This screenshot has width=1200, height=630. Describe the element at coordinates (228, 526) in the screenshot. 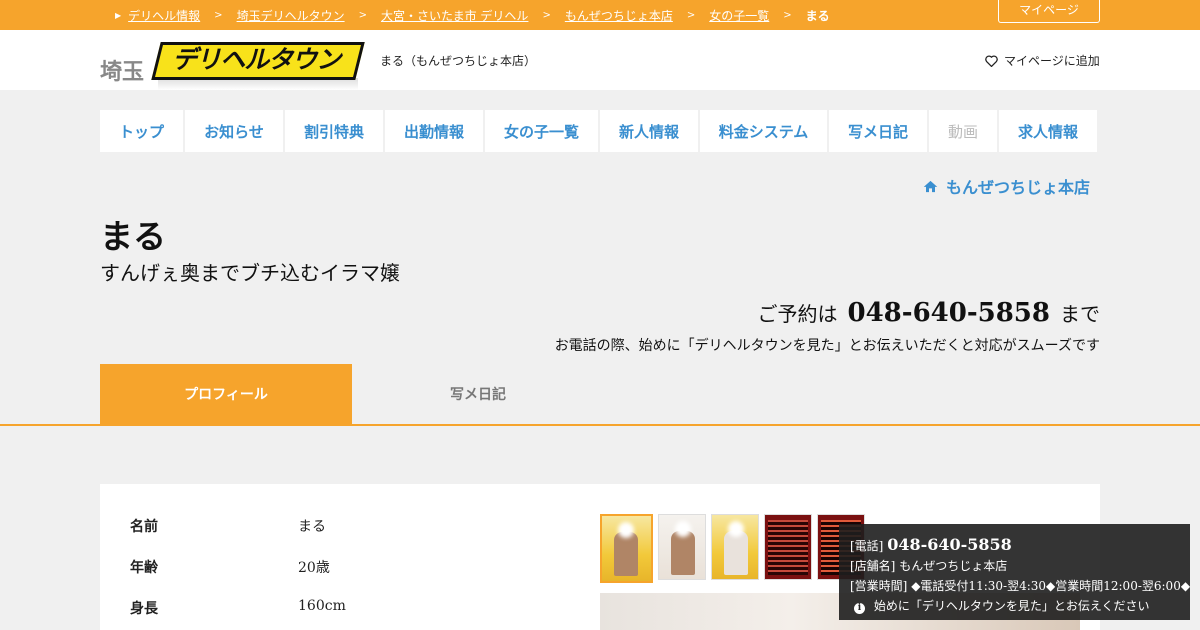

I see `profile-row: 名前 まる` at that location.